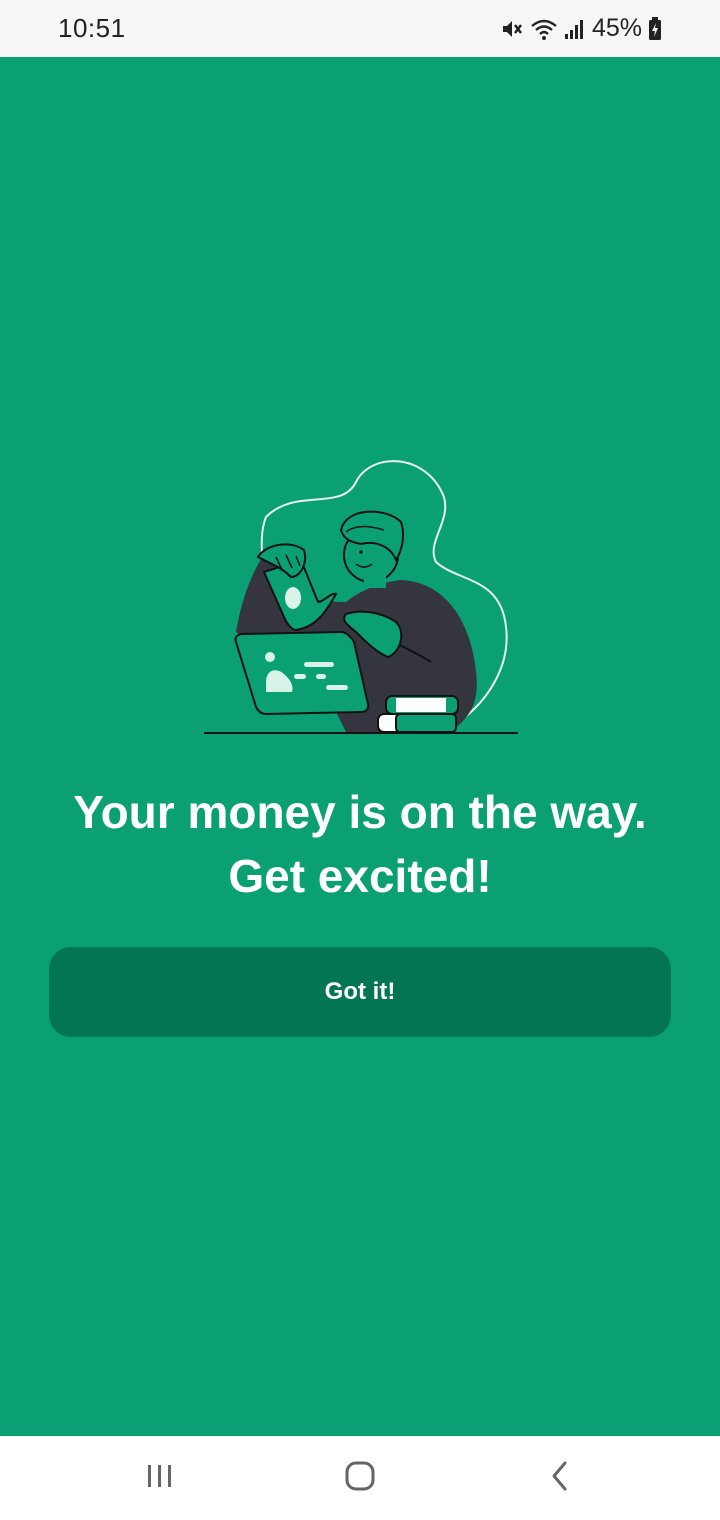 The width and height of the screenshot is (720, 1520). Describe the element at coordinates (361, 595) in the screenshot. I see `person-receiving-money-illustration` at that location.